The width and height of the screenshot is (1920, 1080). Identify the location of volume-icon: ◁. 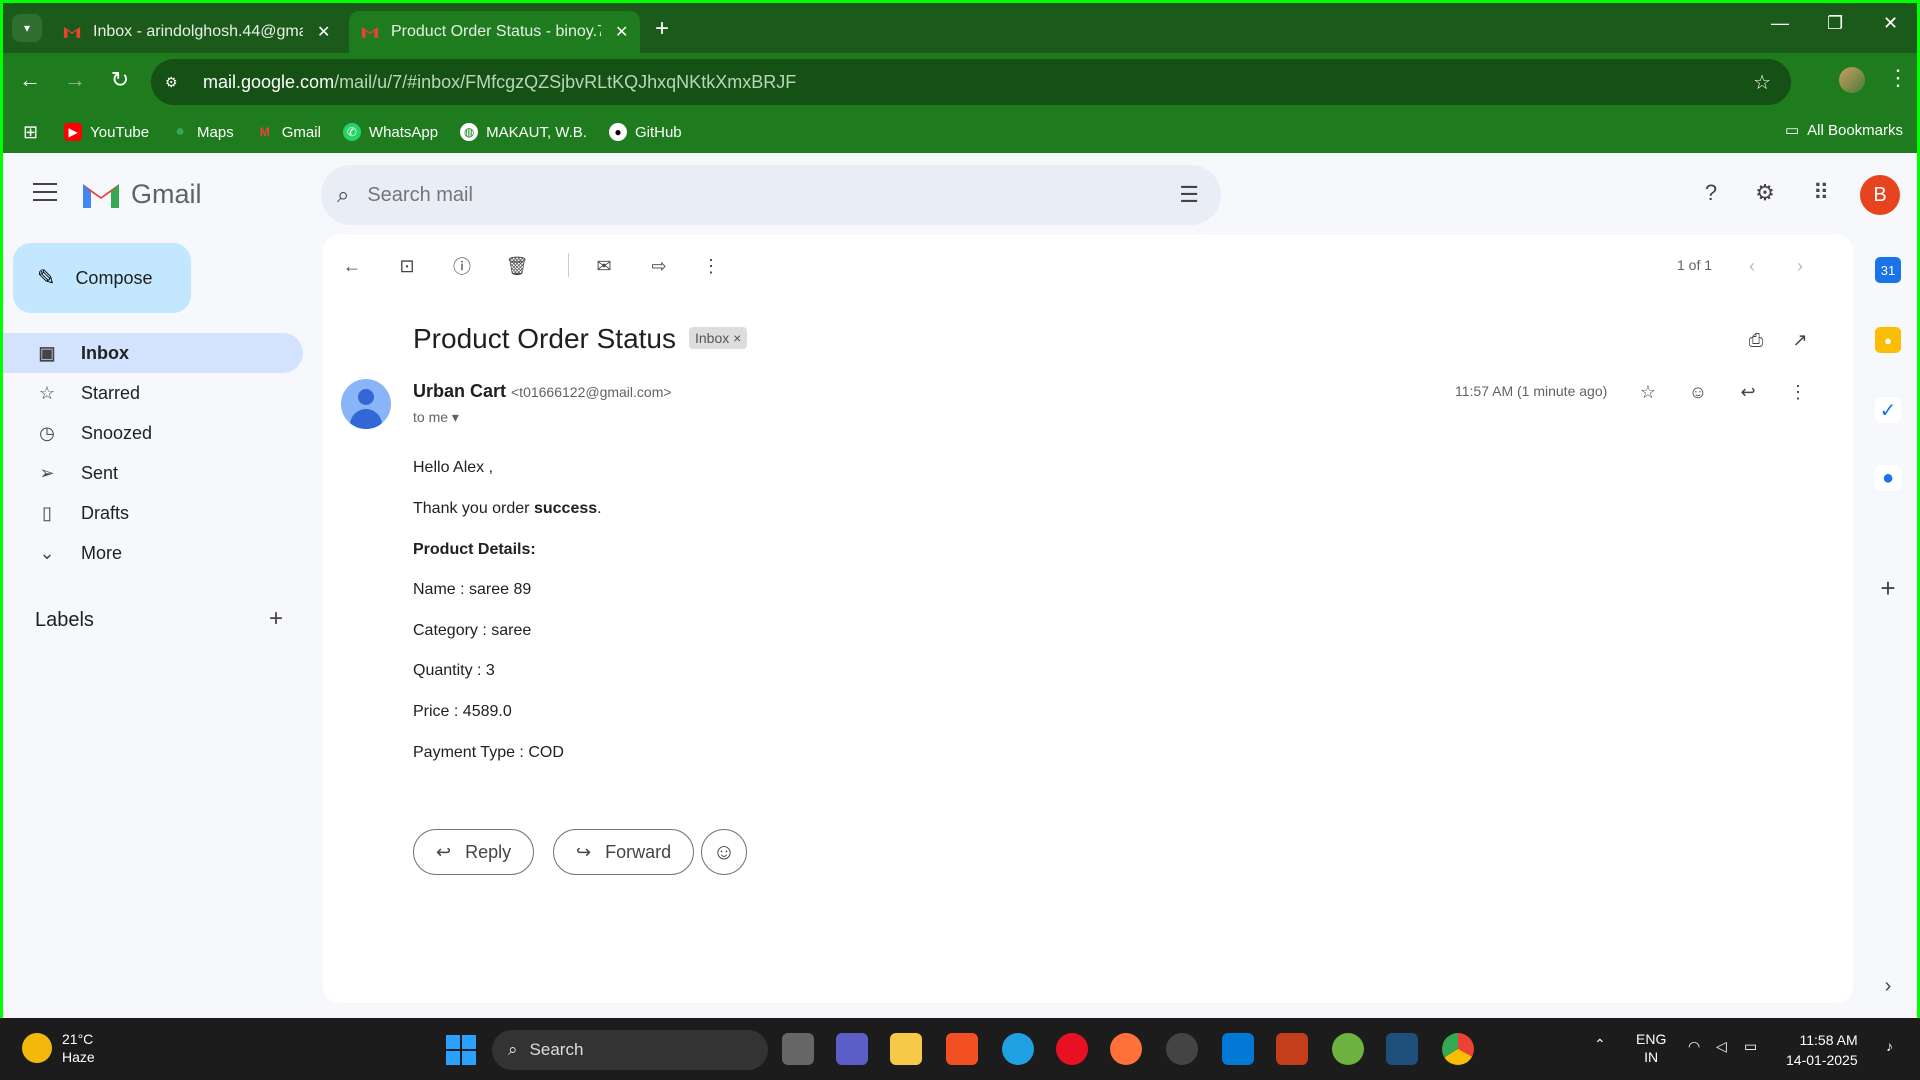
(1721, 1046).